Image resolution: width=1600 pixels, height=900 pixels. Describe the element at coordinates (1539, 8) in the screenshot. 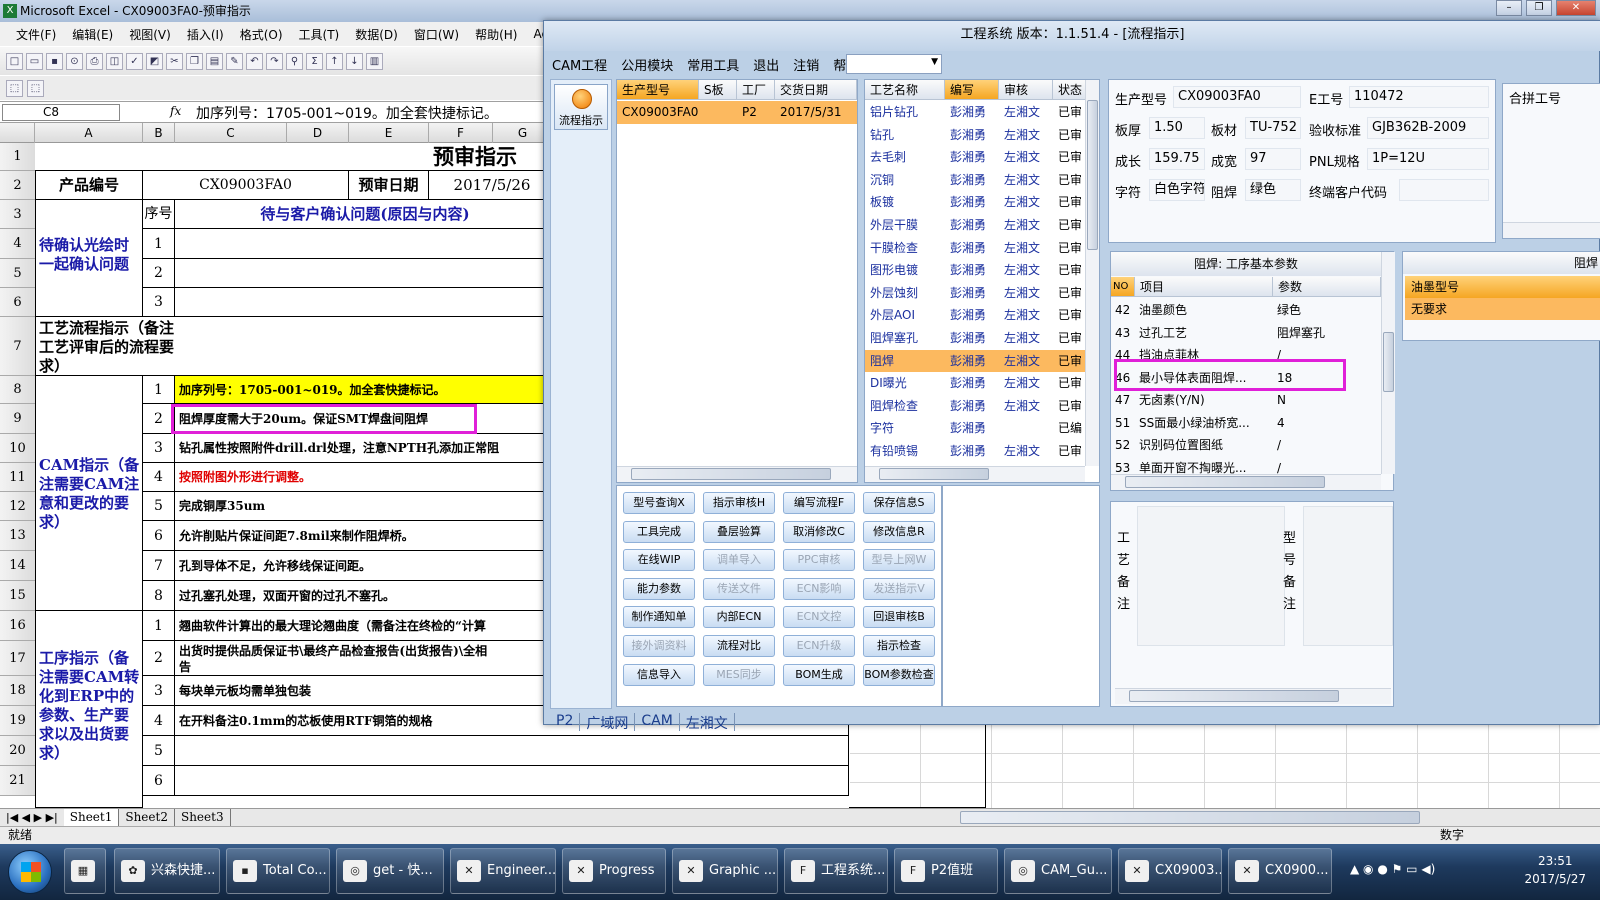

I see `restore-button: ❐` at that location.